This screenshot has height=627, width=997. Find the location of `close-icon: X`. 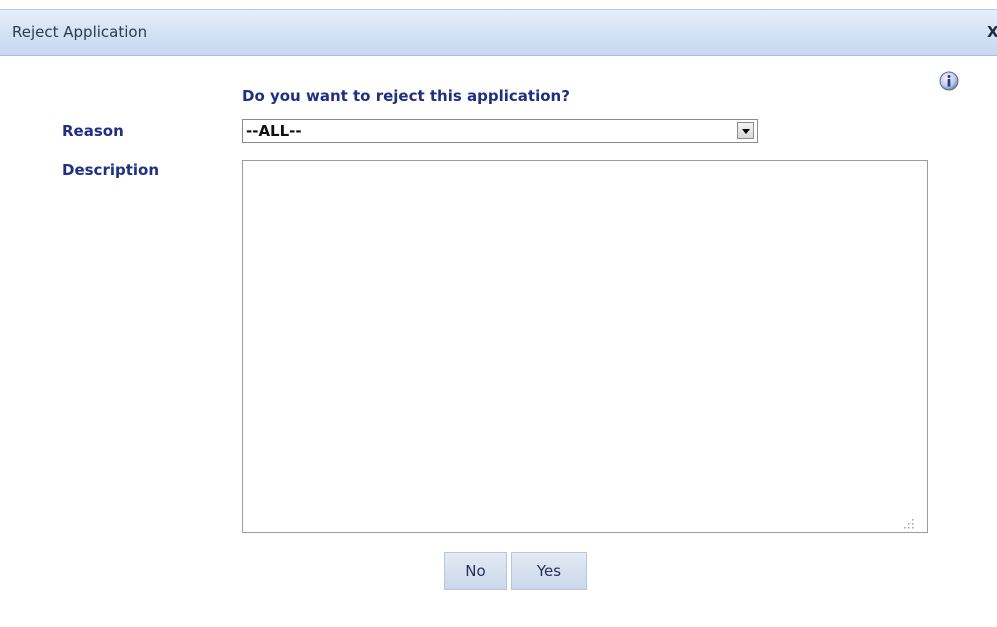

close-icon: X is located at coordinates (992, 32).